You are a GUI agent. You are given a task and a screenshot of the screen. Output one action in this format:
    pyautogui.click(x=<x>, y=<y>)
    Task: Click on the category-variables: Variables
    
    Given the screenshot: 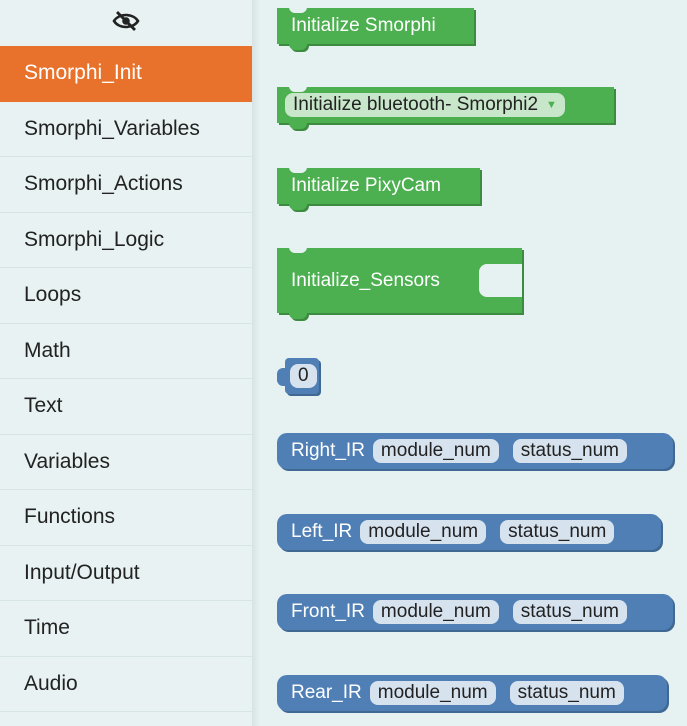 What is the action you would take?
    pyautogui.click(x=126, y=462)
    